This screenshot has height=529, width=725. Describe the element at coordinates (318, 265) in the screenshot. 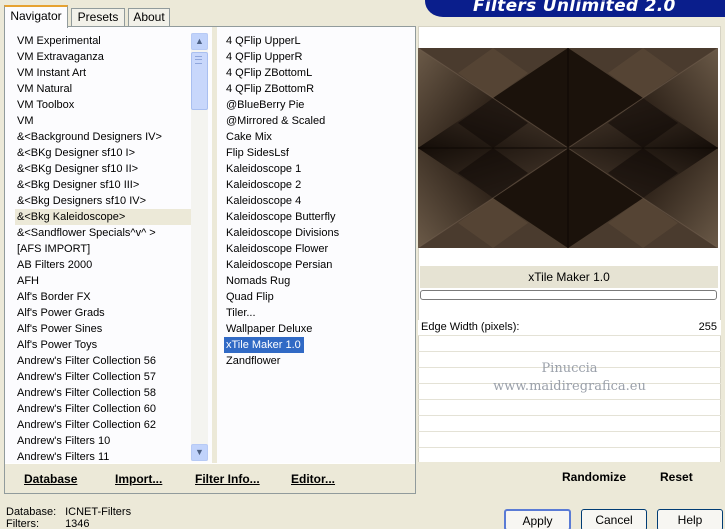

I see `filter-item: Kaleidoscope Persian` at that location.